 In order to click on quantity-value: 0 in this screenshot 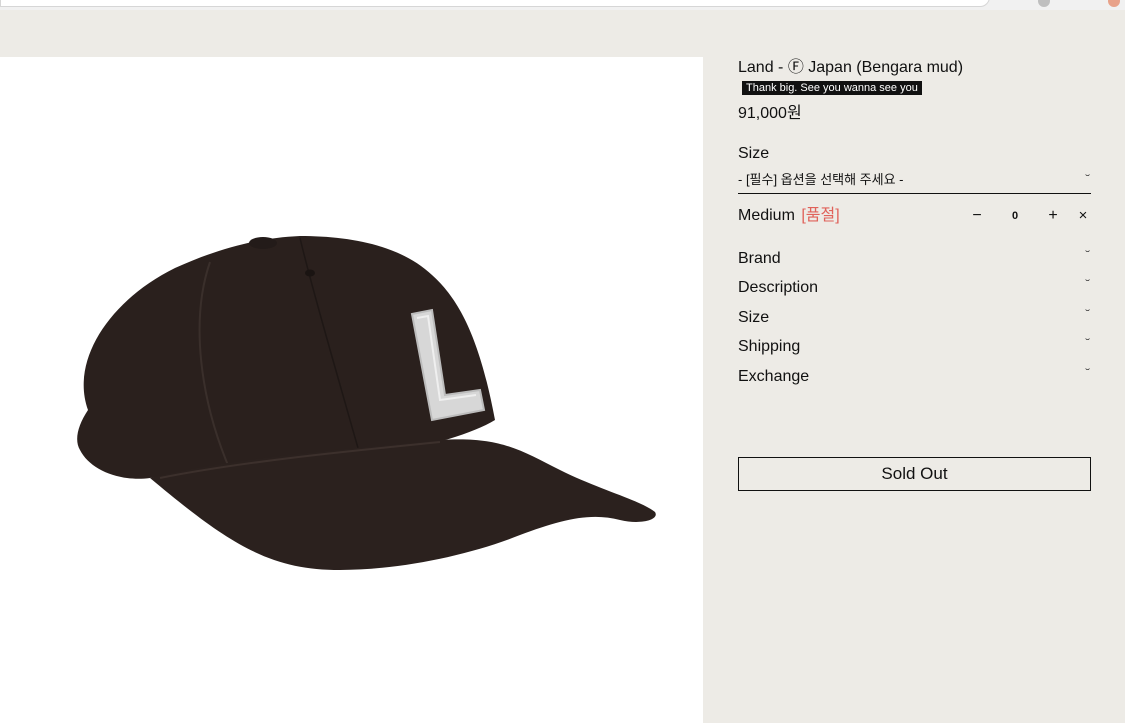, I will do `click(1015, 216)`.